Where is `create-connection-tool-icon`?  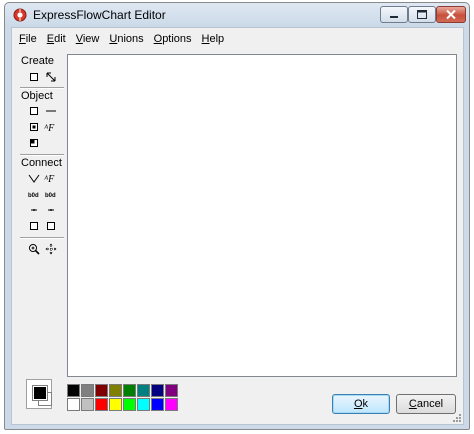
create-connection-tool-icon is located at coordinates (51, 77).